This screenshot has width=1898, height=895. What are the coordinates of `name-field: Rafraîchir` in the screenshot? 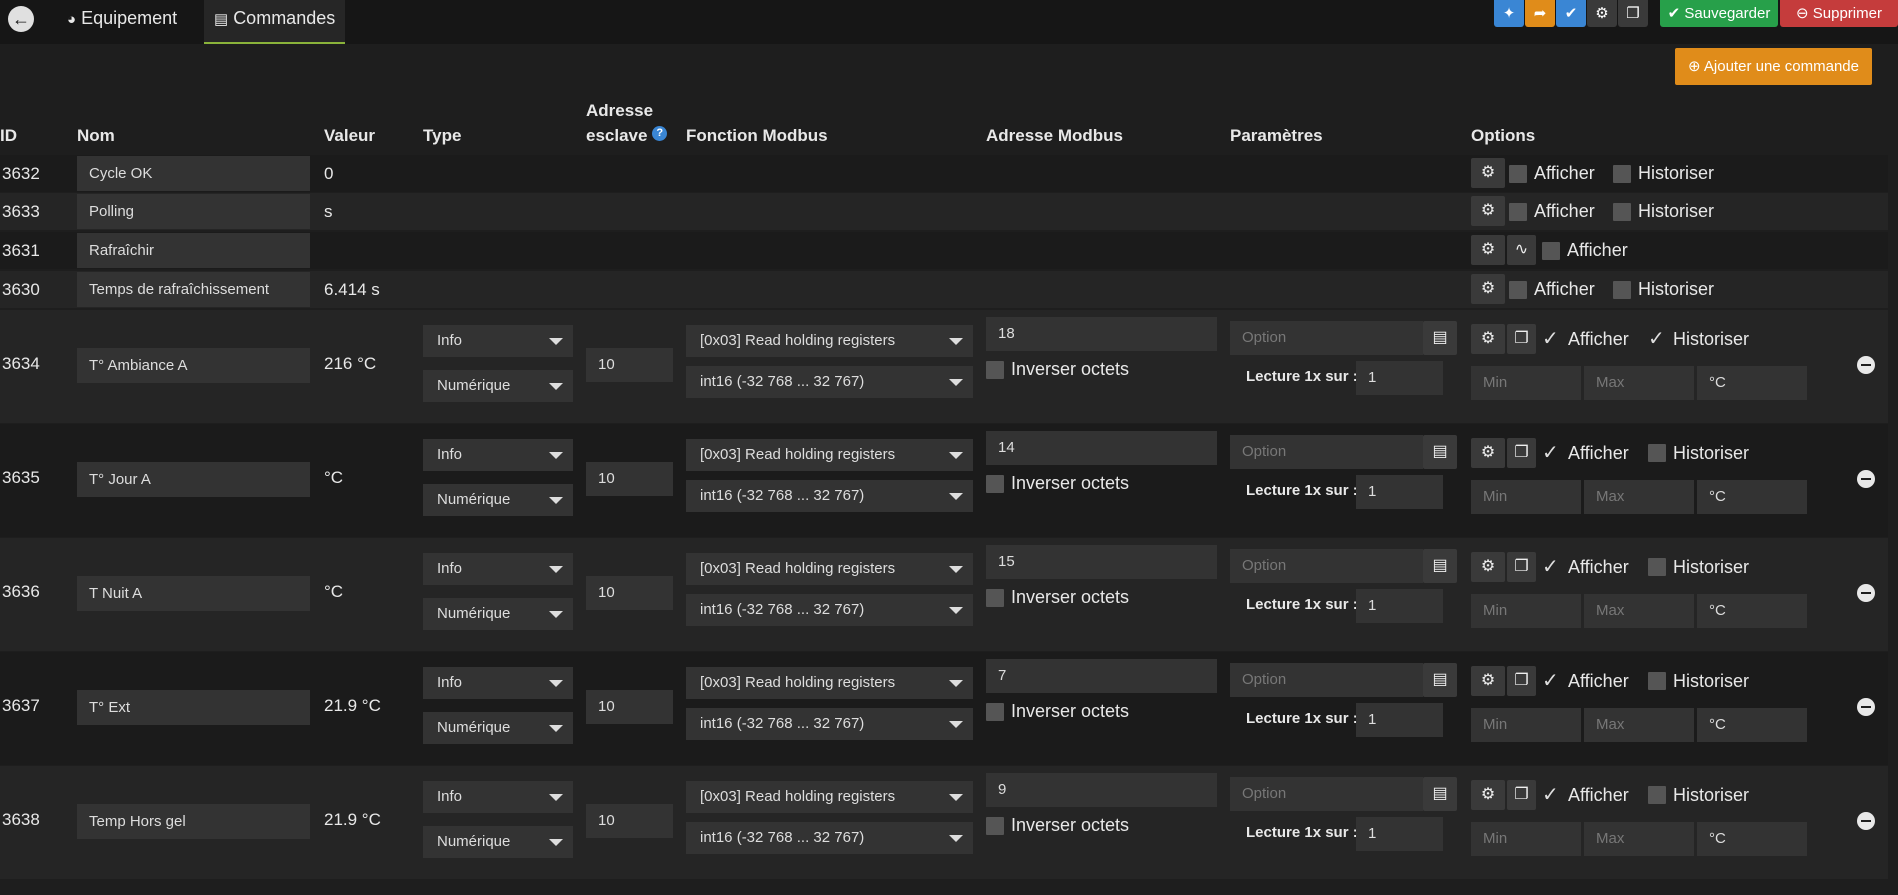 It's located at (193, 250).